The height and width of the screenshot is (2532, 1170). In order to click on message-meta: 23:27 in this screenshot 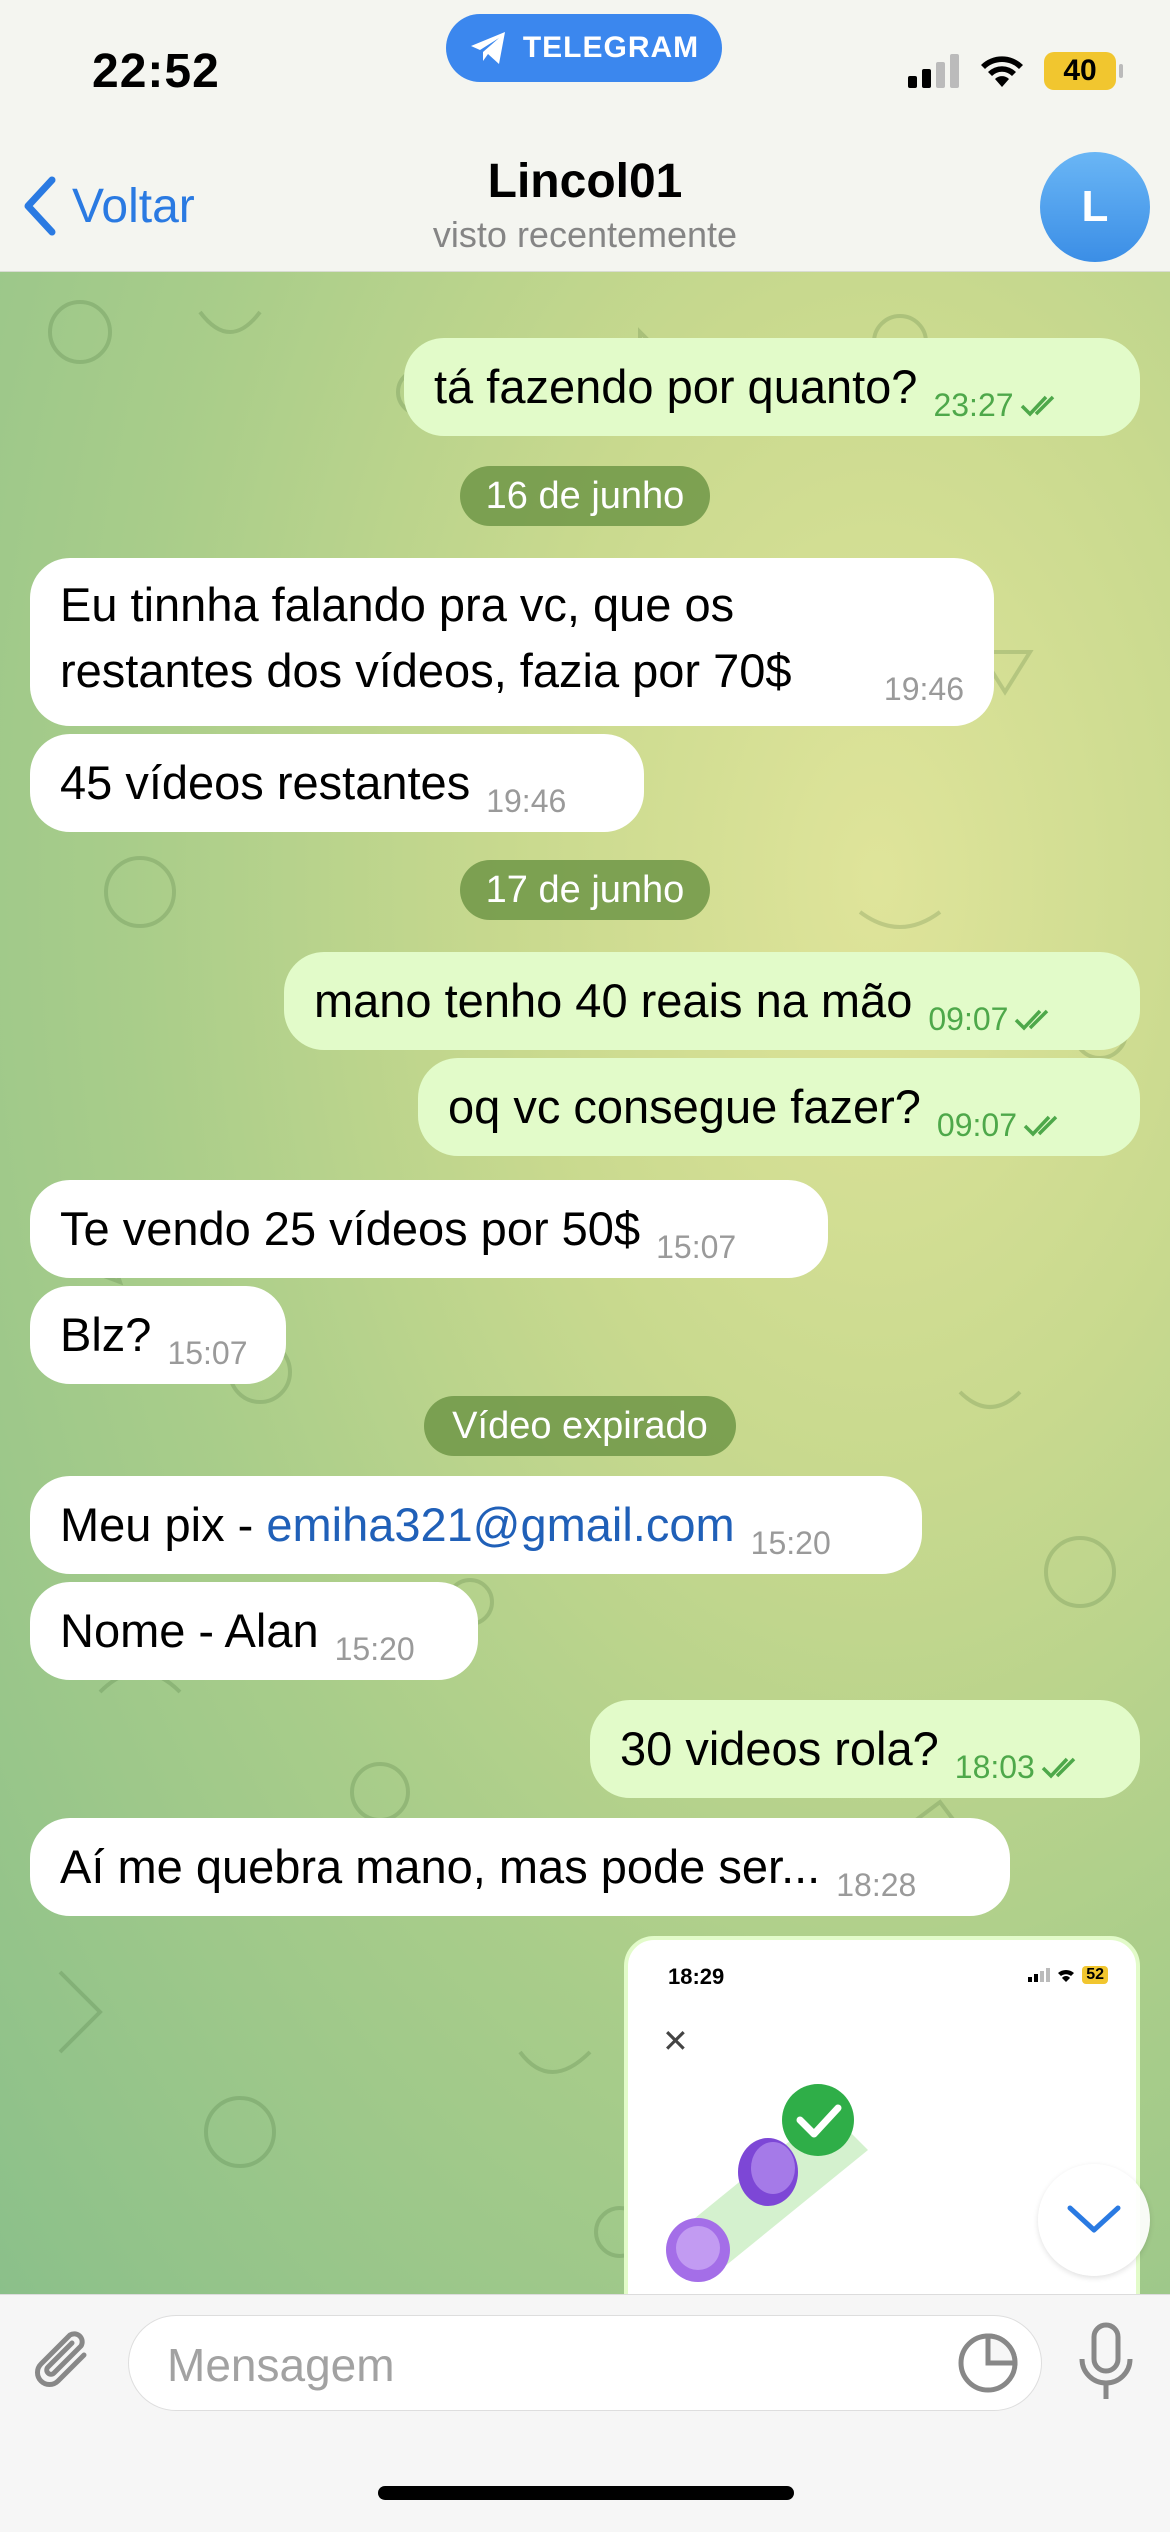, I will do `click(997, 405)`.